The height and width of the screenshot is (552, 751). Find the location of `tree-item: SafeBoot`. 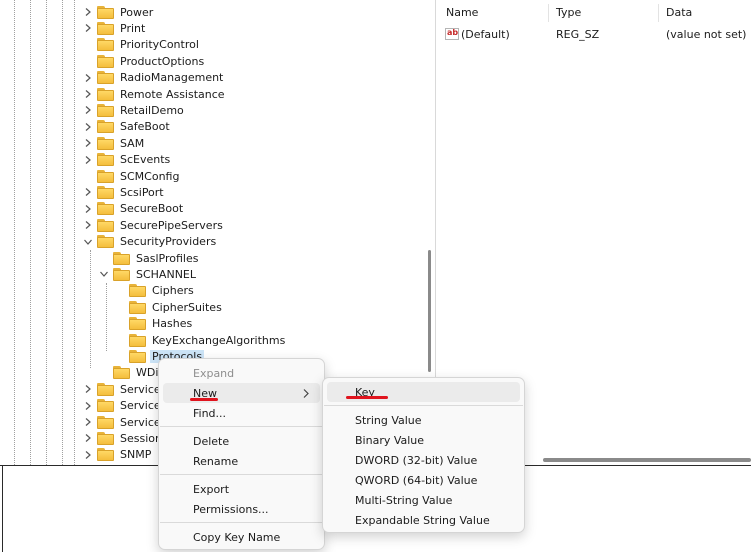

tree-item: SafeBoot is located at coordinates (127, 127).